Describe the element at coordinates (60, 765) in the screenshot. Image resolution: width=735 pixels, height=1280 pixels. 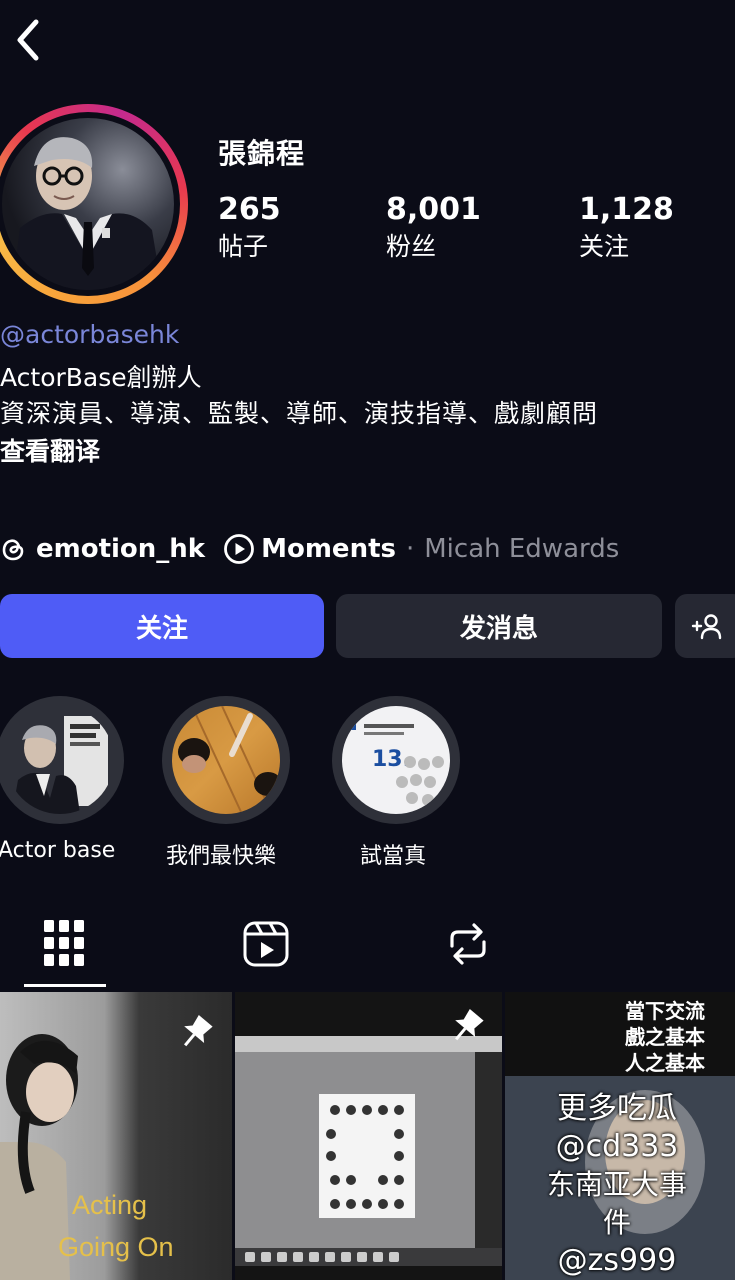
I see `highlight-actor-base-image` at that location.